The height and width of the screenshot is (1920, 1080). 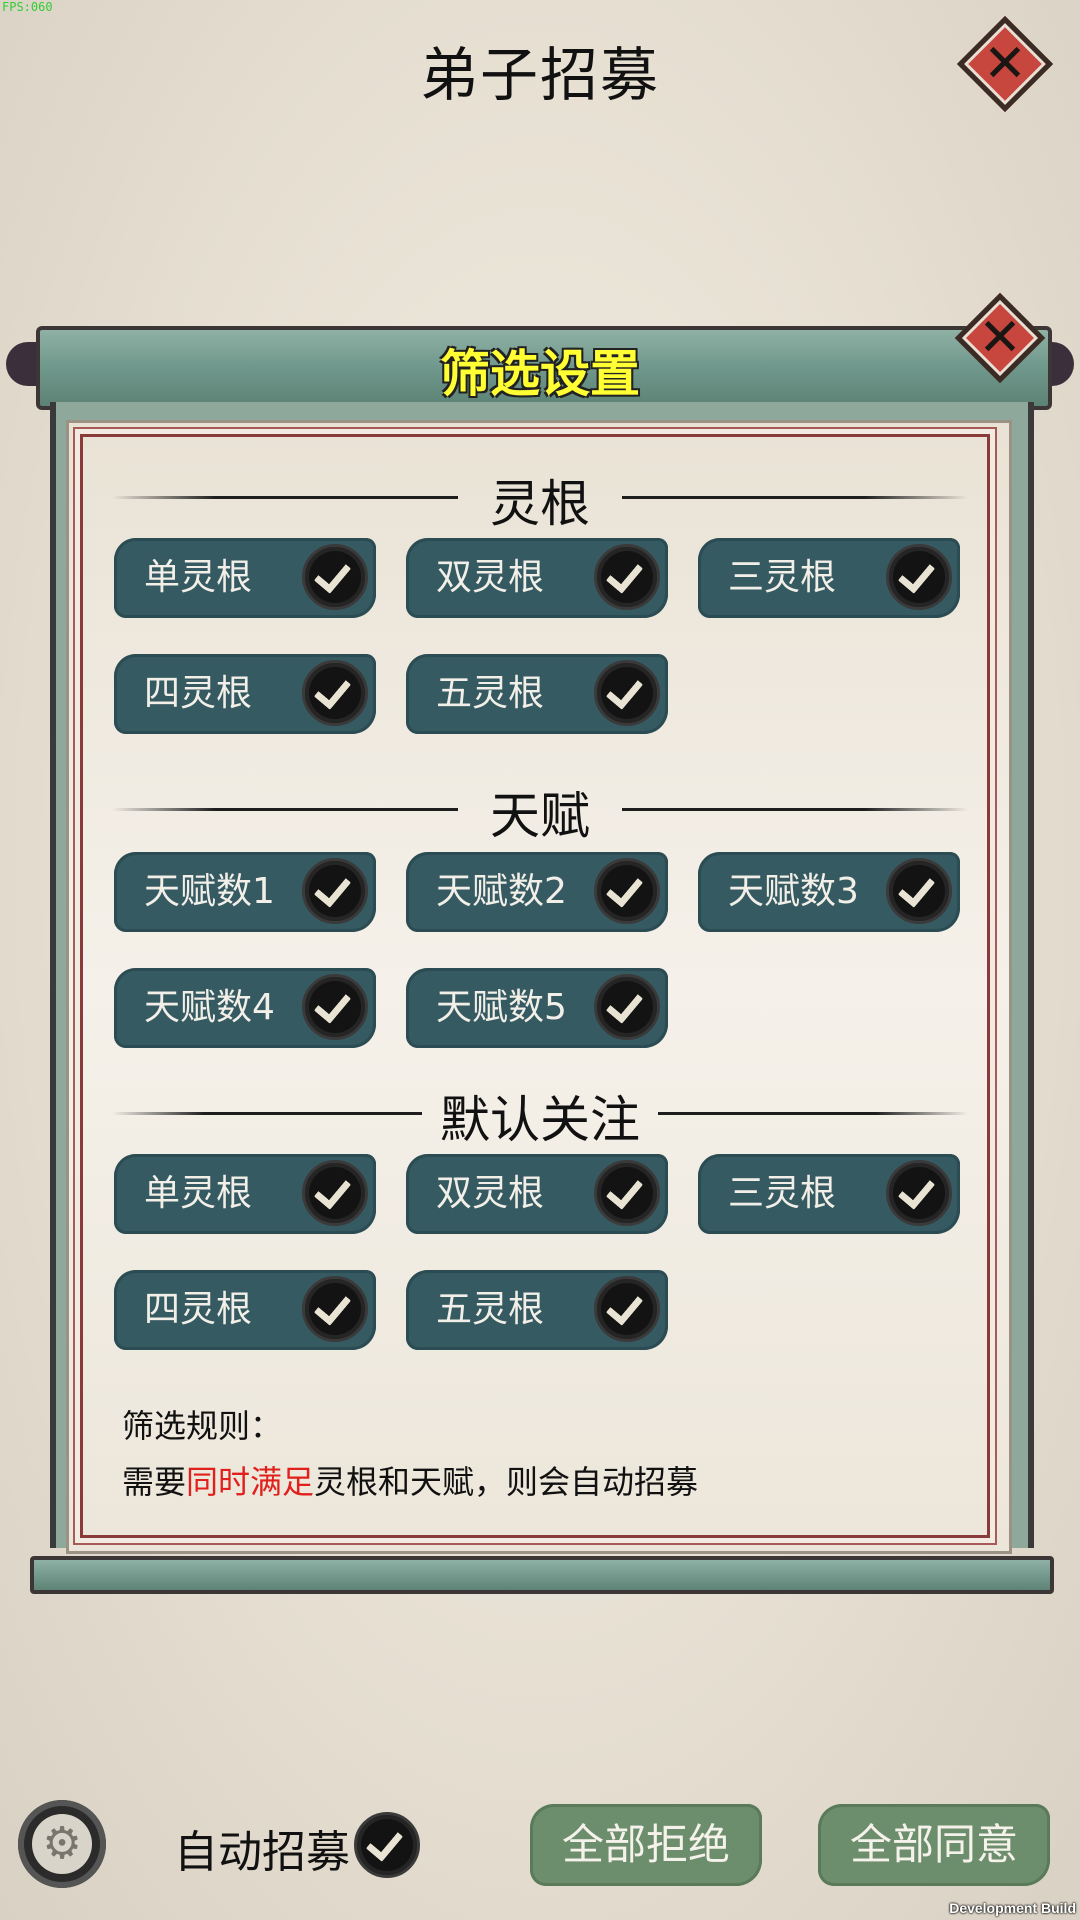 I want to click on section-title-root: 灵根, so click(x=540, y=504).